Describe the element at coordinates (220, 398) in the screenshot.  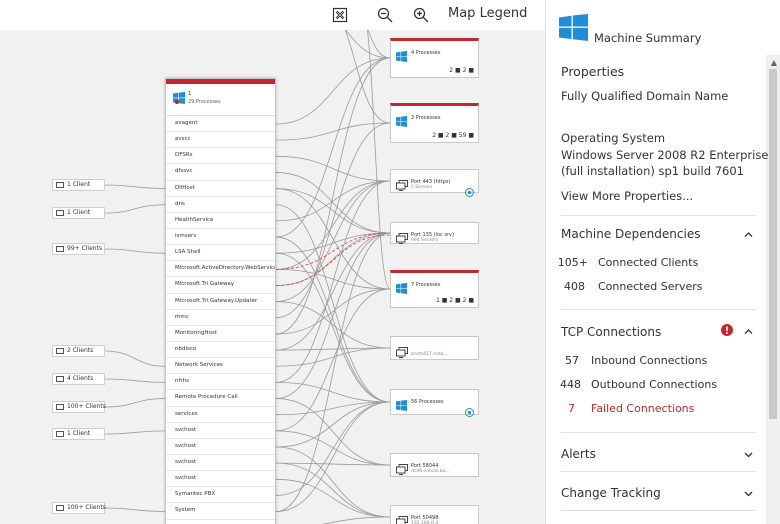
I see `process-row: Remote Procedure Call` at that location.